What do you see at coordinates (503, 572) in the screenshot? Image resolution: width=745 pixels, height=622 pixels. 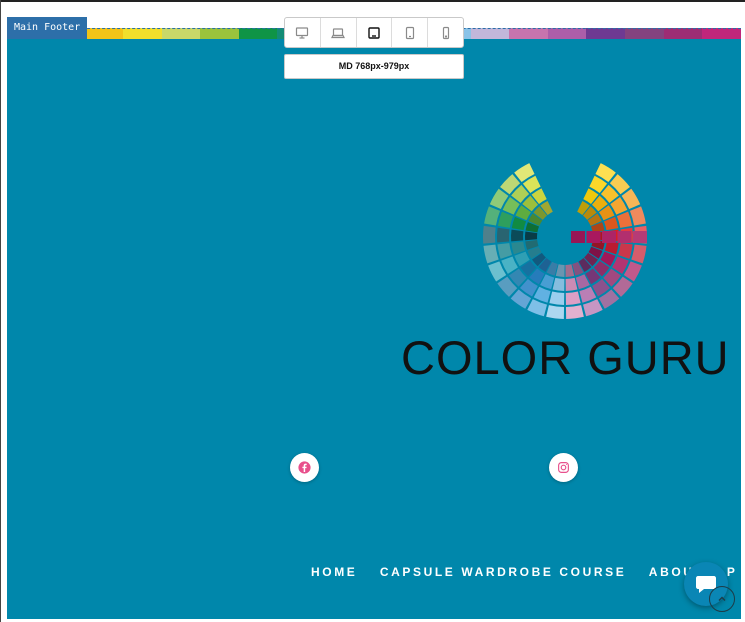 I see `nav-capsule-wardrobe-course: CAPSULE WARDROBE COURSE` at bounding box center [503, 572].